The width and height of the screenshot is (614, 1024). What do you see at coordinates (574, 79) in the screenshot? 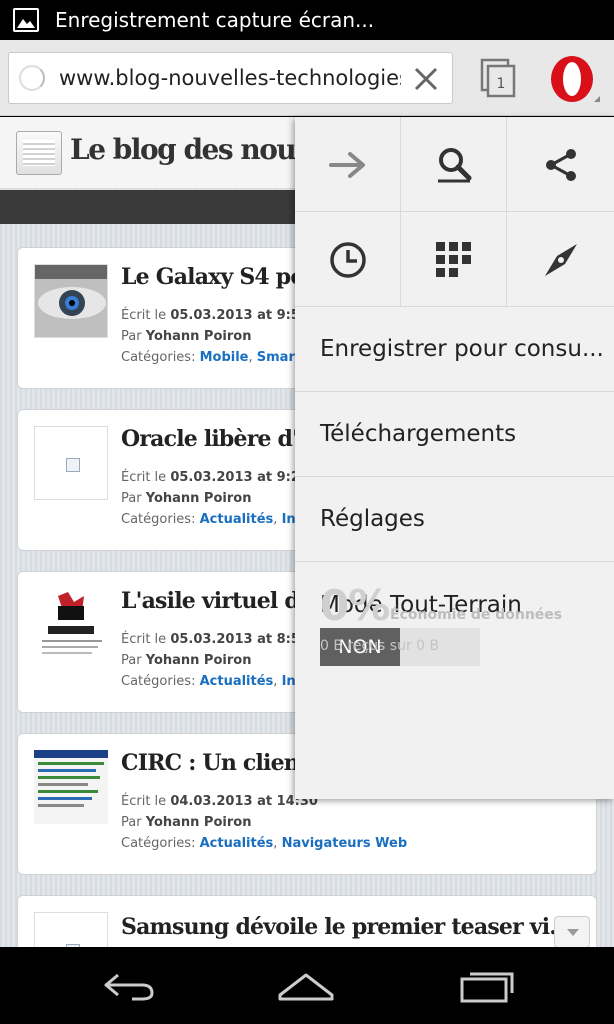
I see `opera-menu-icon` at bounding box center [574, 79].